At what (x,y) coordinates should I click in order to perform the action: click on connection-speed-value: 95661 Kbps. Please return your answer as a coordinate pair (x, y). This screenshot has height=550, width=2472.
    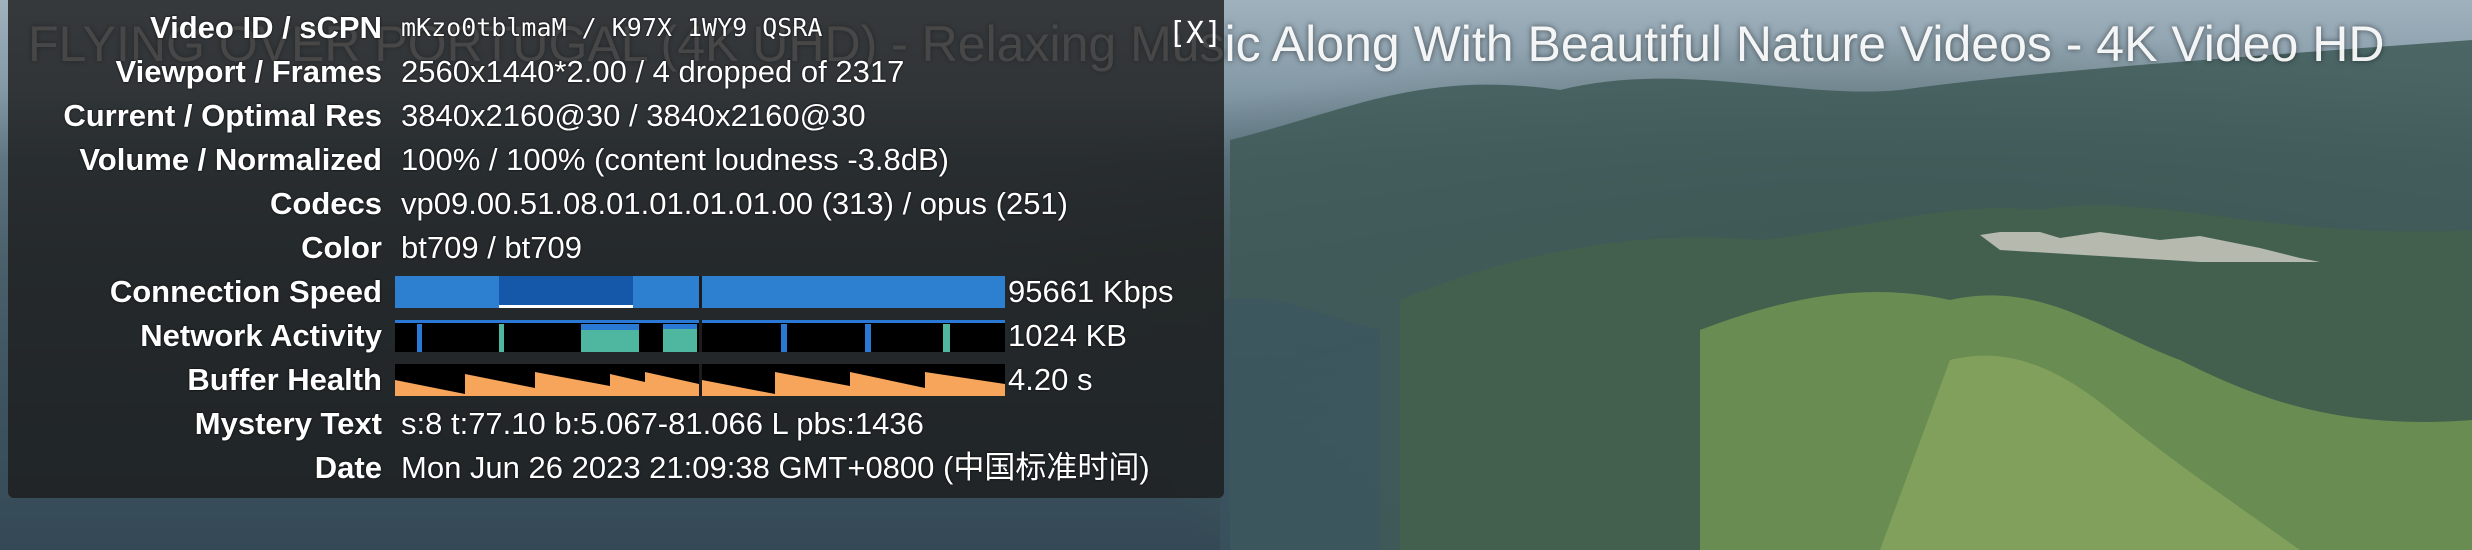
    Looking at the image, I should click on (1091, 291).